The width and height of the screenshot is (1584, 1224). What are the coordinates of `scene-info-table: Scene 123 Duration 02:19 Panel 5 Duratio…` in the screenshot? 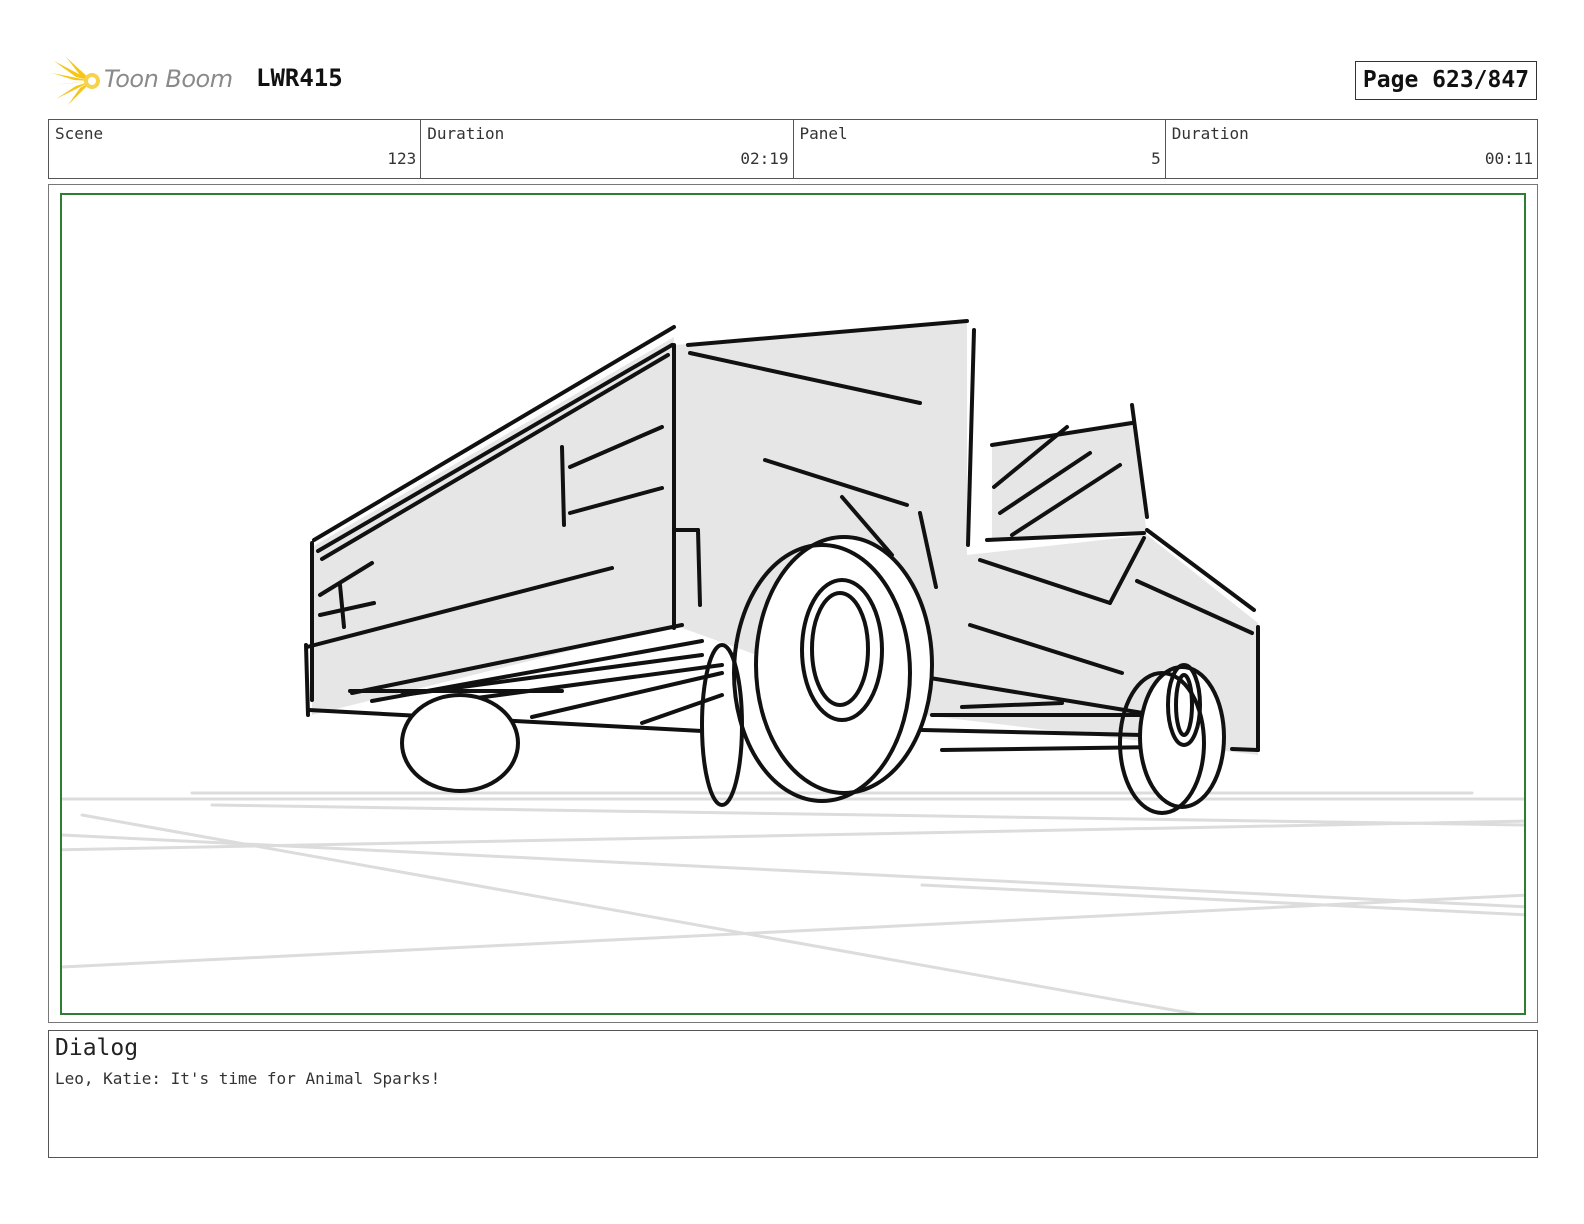 It's located at (793, 149).